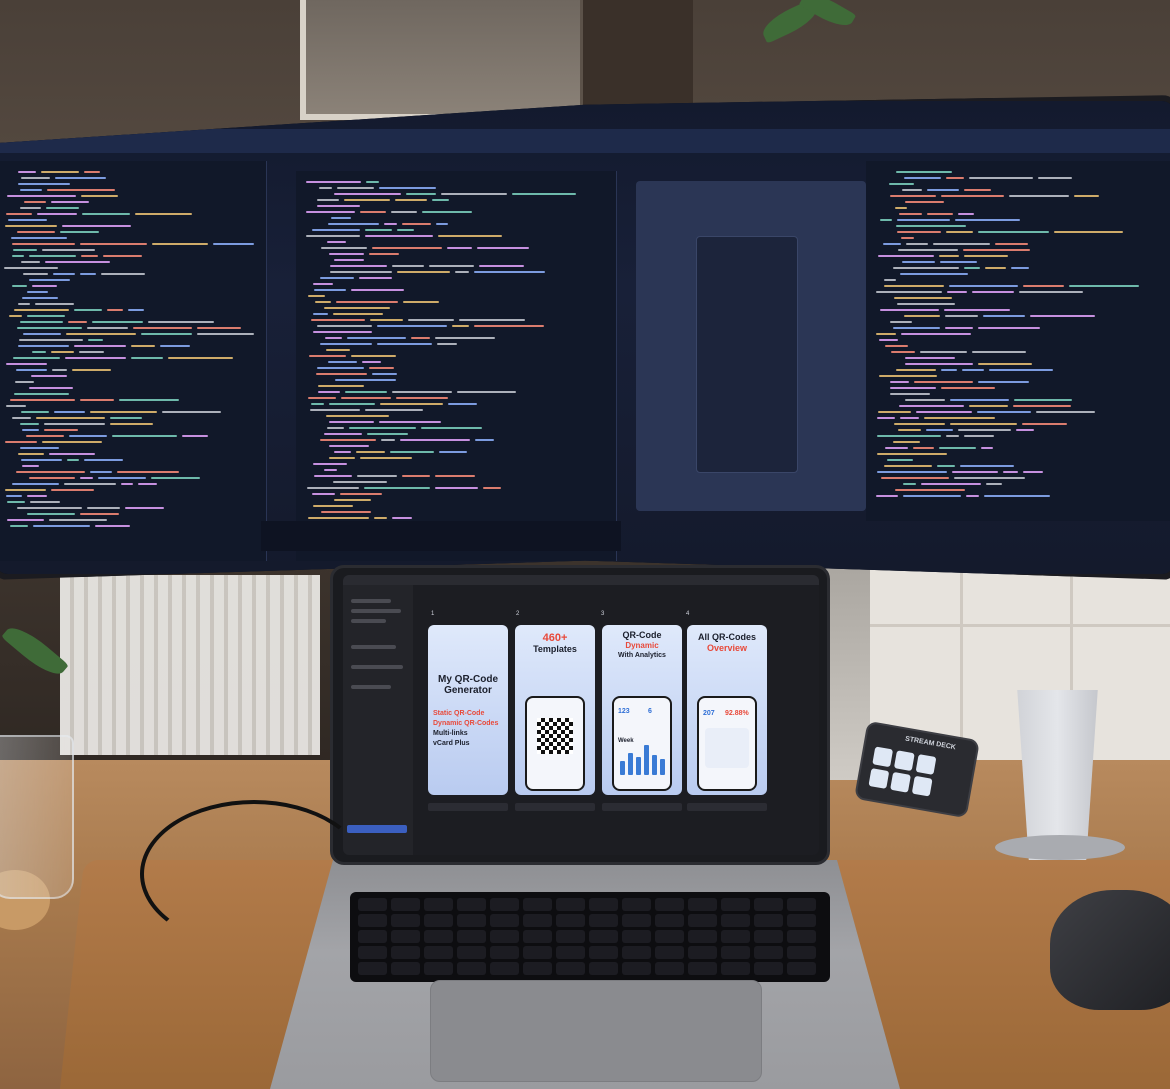  Describe the element at coordinates (727, 710) in the screenshot. I see `card-all-qr-codes: All QR-Codes Overview 207 92.88%` at that location.